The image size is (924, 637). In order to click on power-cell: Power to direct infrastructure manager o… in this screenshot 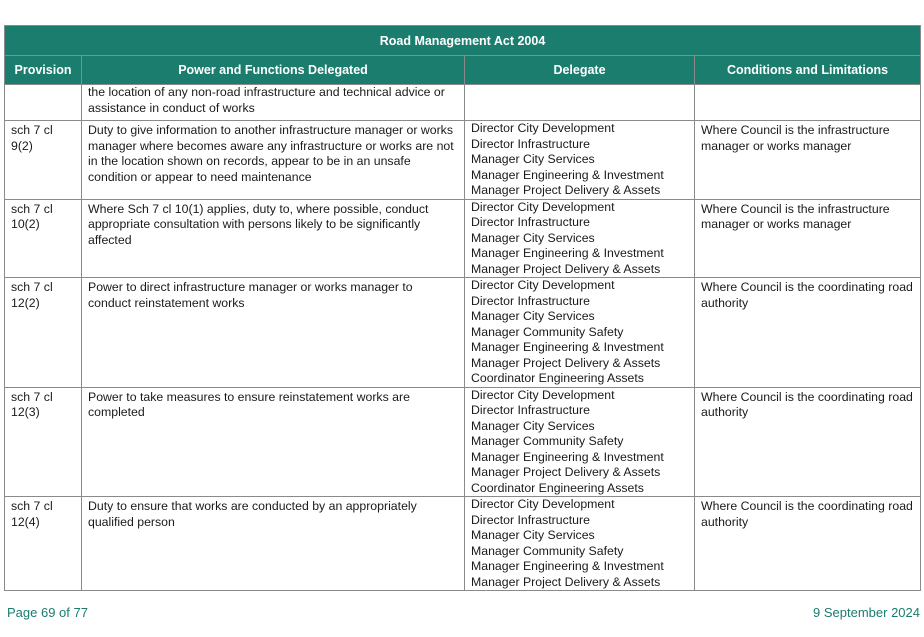, I will do `click(273, 332)`.